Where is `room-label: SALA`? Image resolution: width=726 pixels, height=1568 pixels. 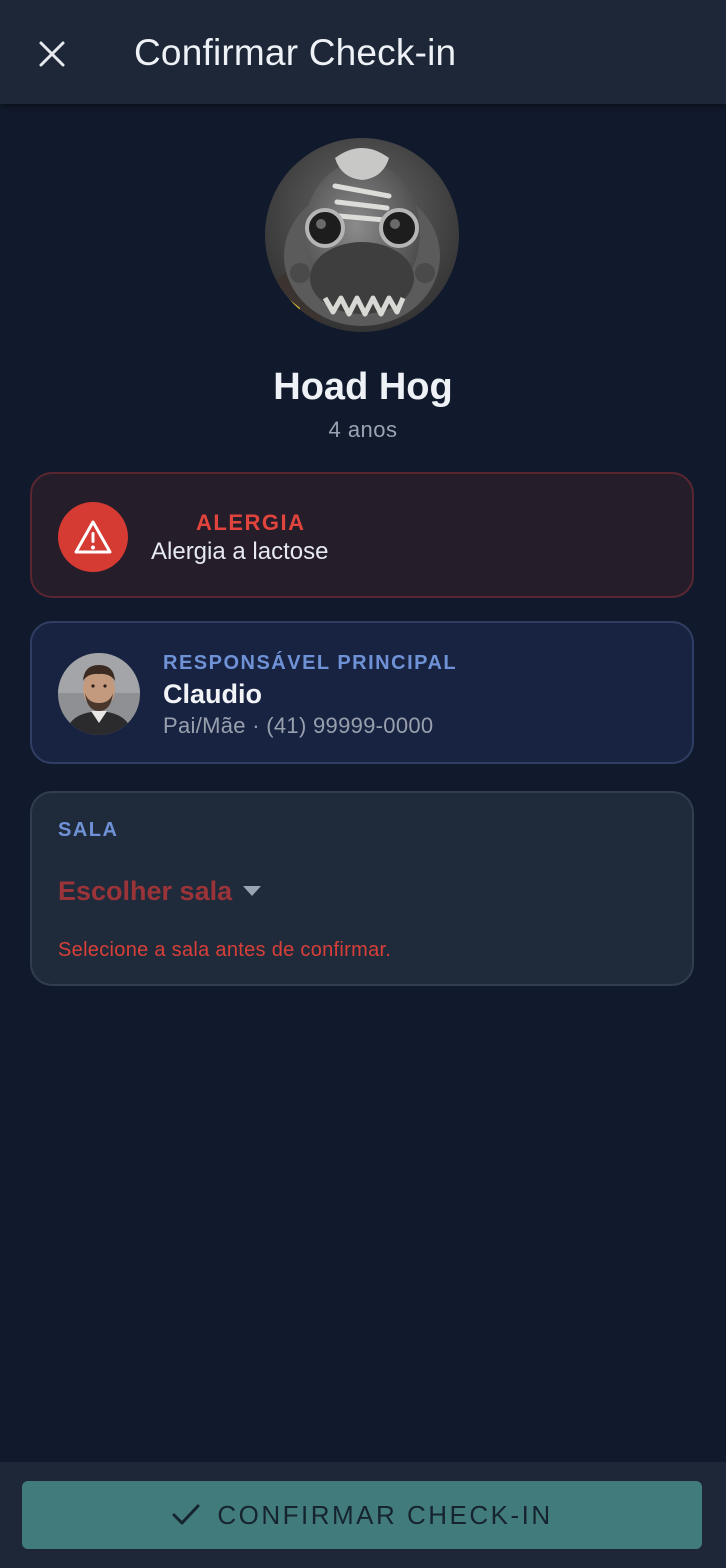
room-label: SALA is located at coordinates (88, 830).